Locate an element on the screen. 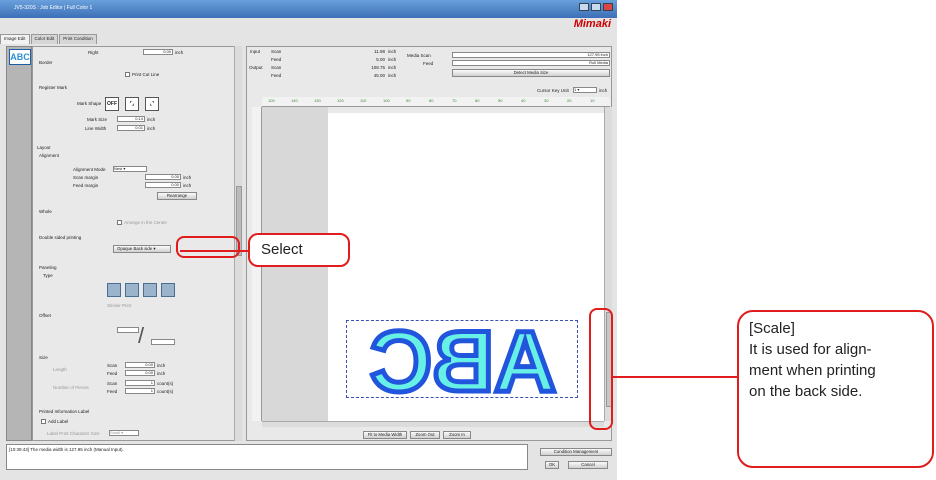 The width and height of the screenshot is (936, 480). alignment-mode-select: Nest ▾ is located at coordinates (130, 169).